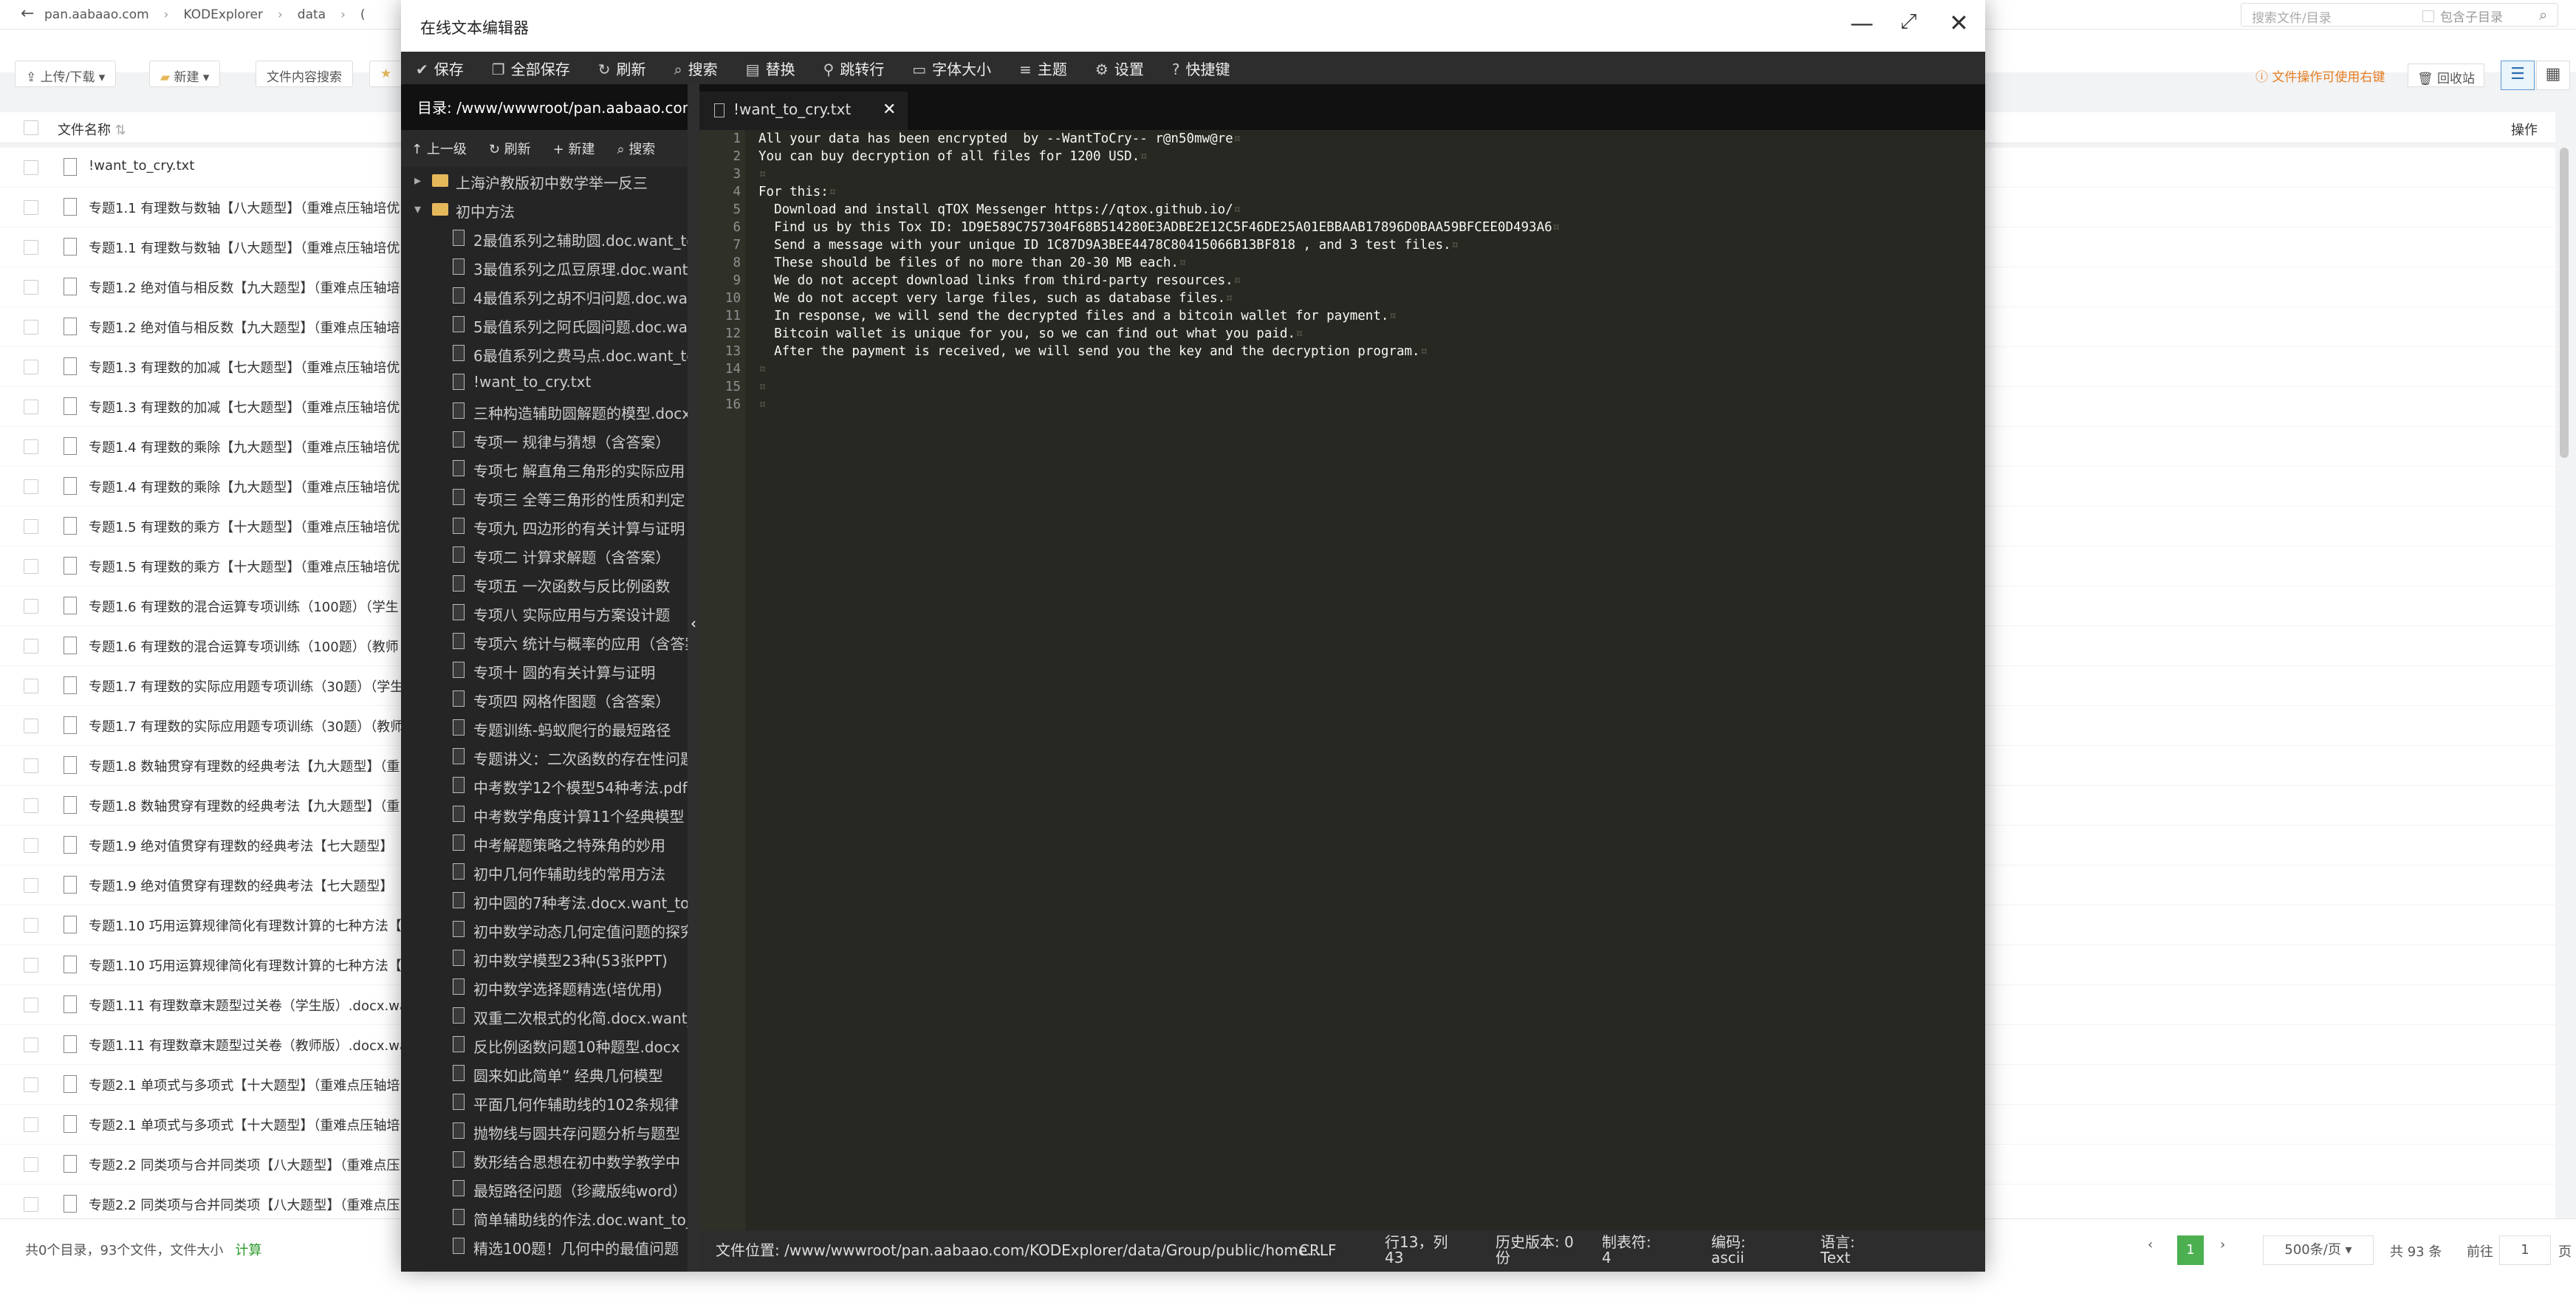 Image resolution: width=2576 pixels, height=1313 pixels. Describe the element at coordinates (544, 872) in the screenshot. I see `tree-file: 初中几何作辅助线的常用方法` at that location.